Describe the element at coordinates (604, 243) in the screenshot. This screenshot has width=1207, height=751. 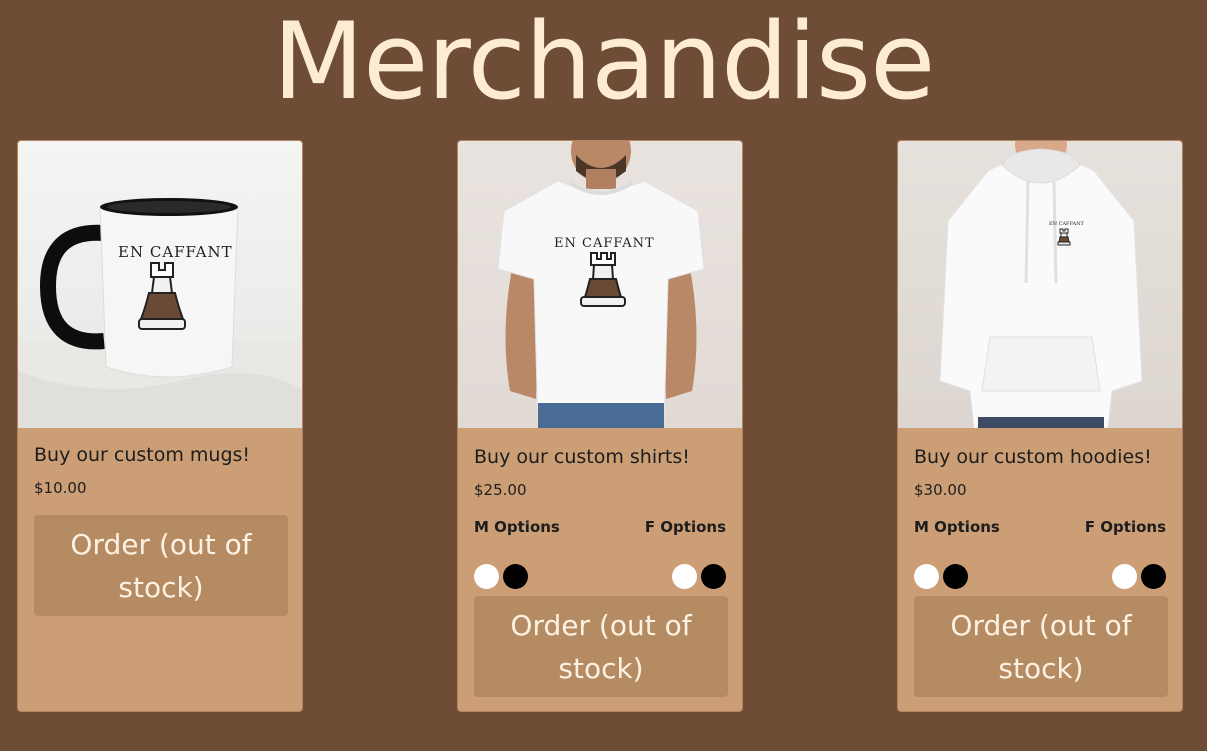
I see `shirt-print-text: EN CAFFANT` at that location.